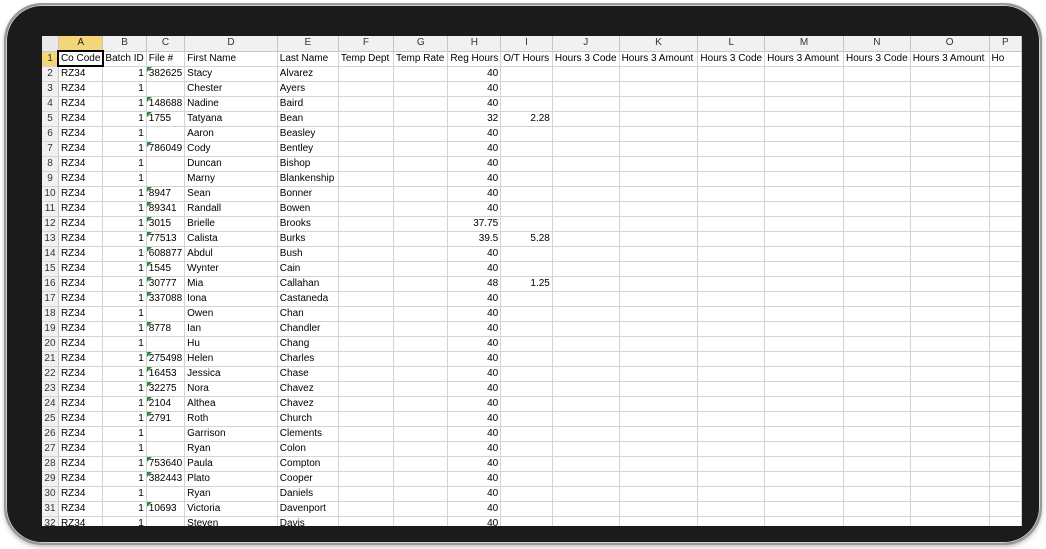 Image resolution: width=1046 pixels, height=549 pixels. Describe the element at coordinates (50, 59) in the screenshot. I see `row-header: 1` at that location.